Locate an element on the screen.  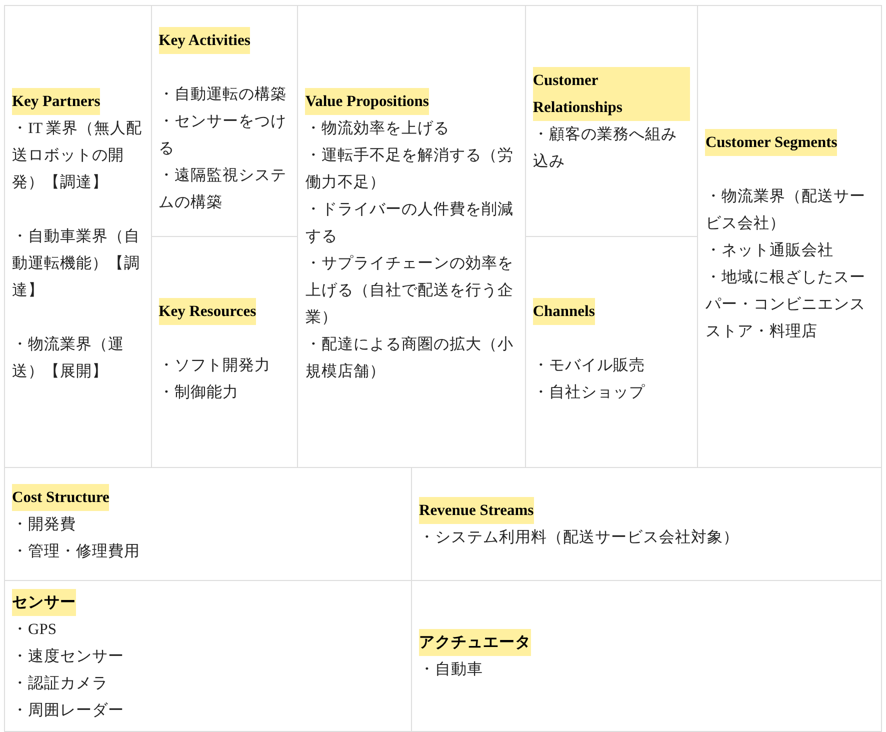
list-item: ・管理・修理費用 is located at coordinates (76, 552).